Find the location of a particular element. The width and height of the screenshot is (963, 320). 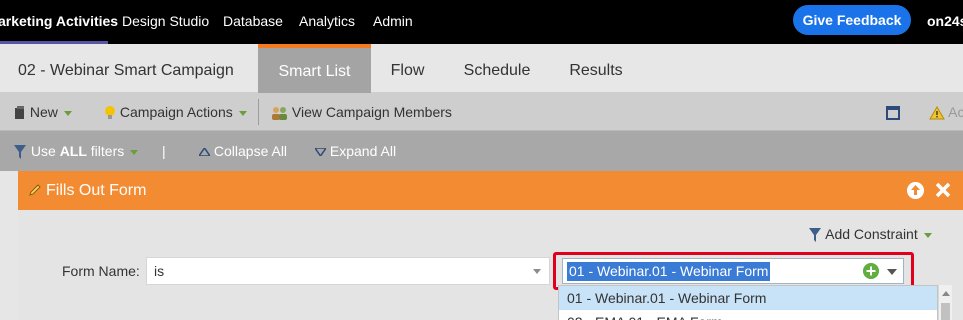

use-filters-suffix: filters is located at coordinates (105, 151).